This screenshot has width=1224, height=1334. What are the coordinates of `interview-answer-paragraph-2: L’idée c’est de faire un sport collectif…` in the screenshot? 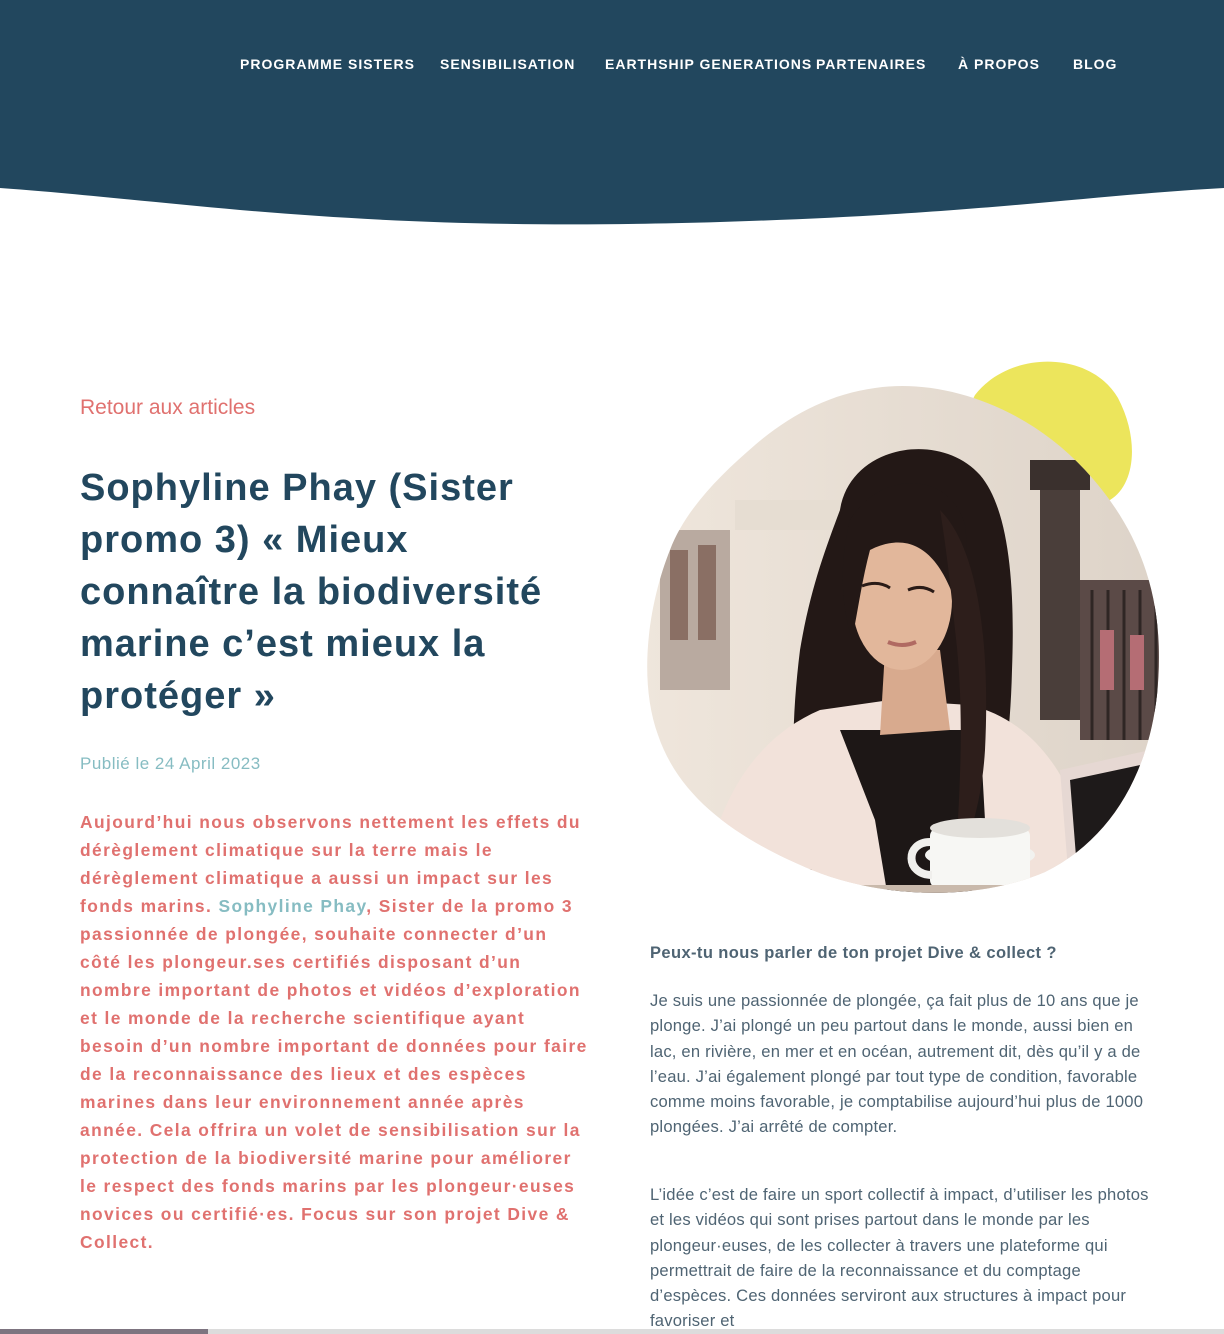 It's located at (899, 1258).